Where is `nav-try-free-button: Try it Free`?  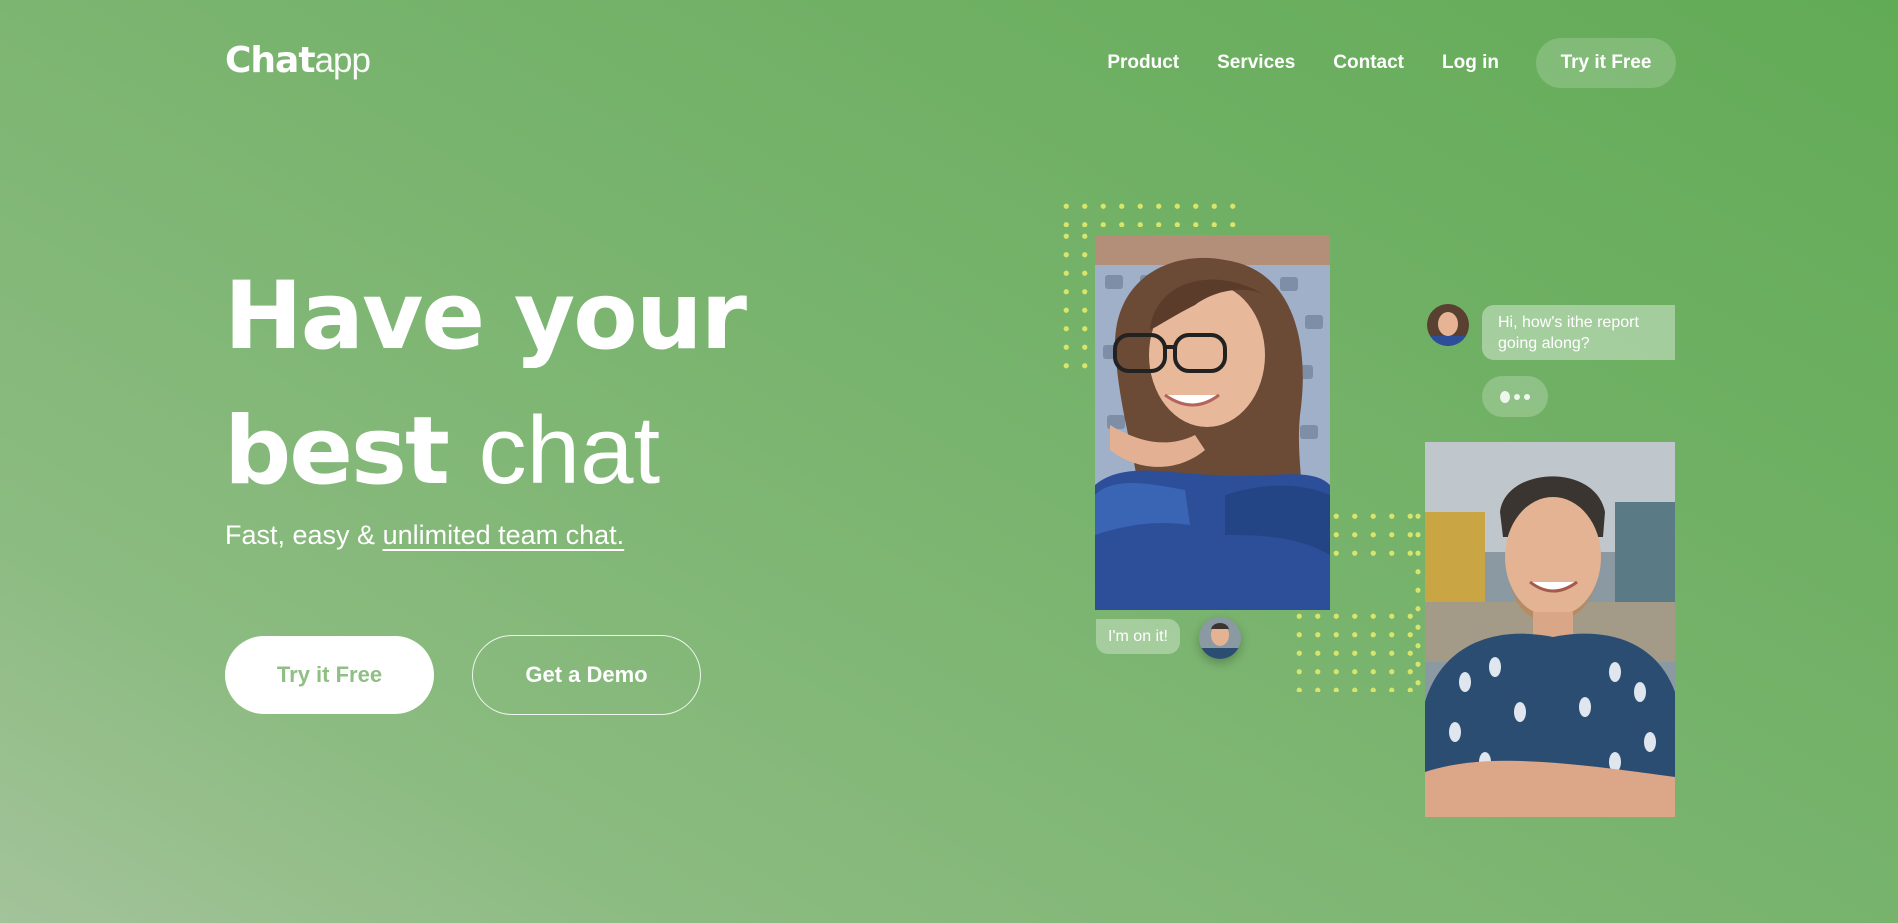
nav-try-free-button: Try it Free is located at coordinates (1606, 63).